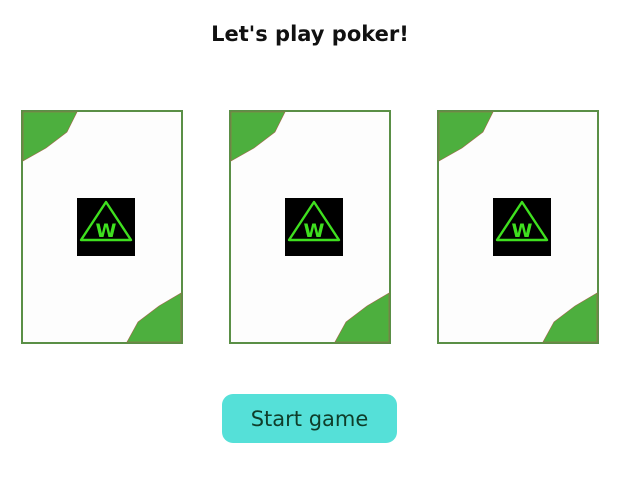 This screenshot has height=500, width=620. Describe the element at coordinates (310, 34) in the screenshot. I see `page-title: Let's play poker!` at that location.